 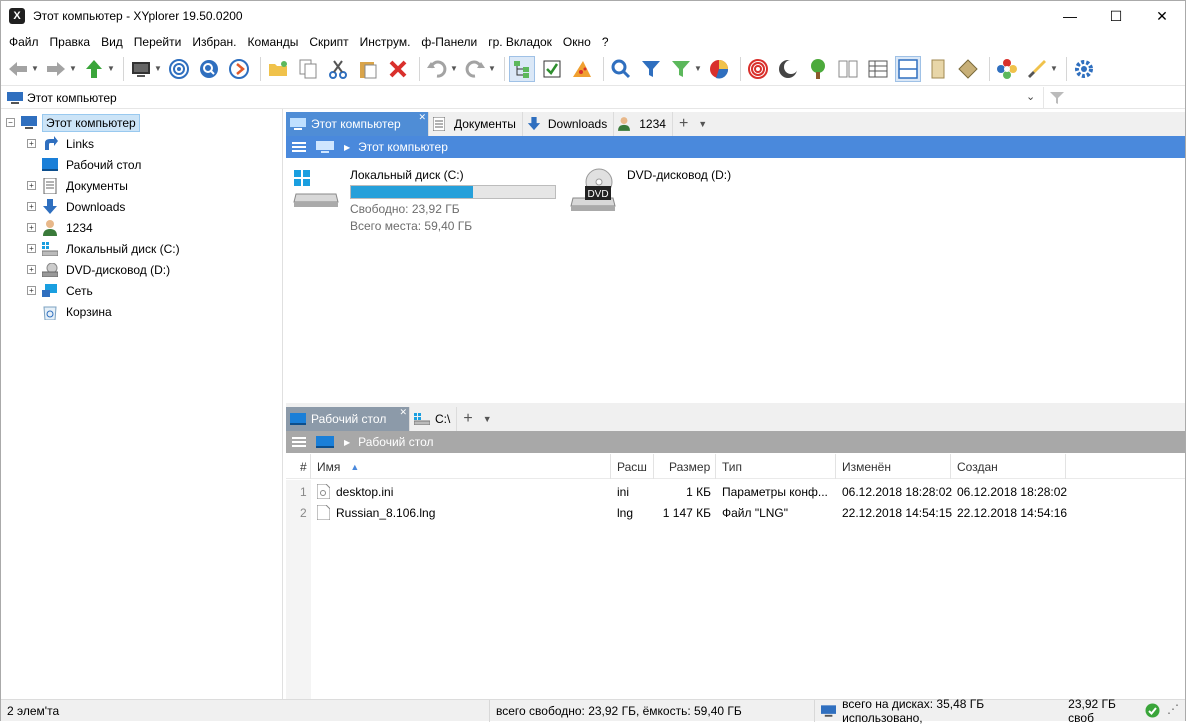 What do you see at coordinates (607, 42) in the screenshot?
I see `menu-help: ?` at bounding box center [607, 42].